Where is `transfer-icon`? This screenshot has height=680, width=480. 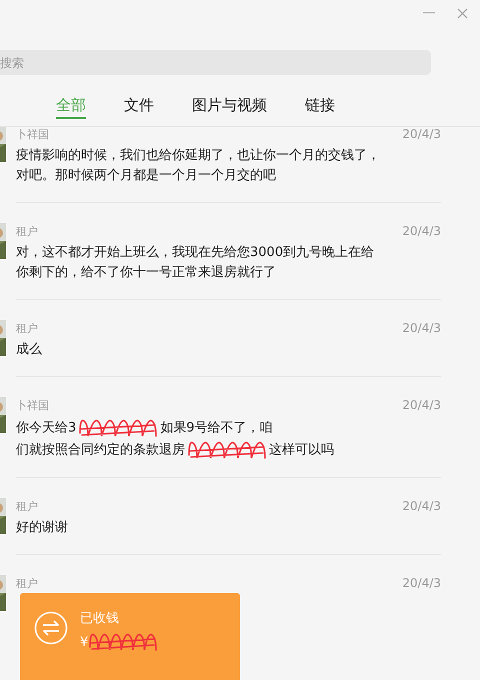
transfer-icon is located at coordinates (51, 628).